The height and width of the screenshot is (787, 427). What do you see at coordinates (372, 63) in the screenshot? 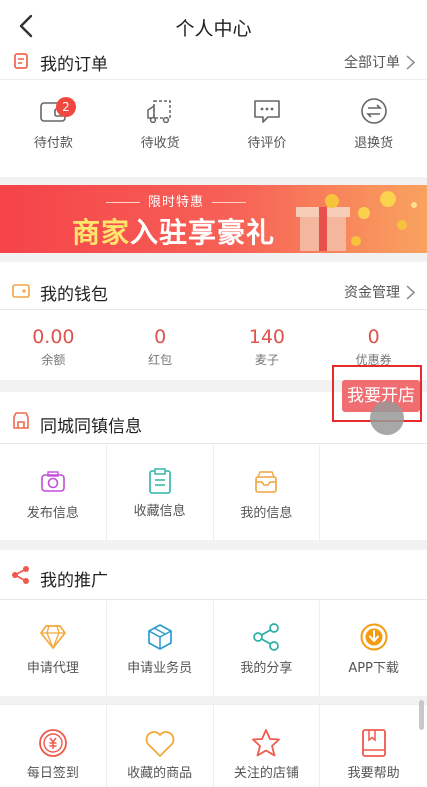
I see `all-orders-label: 全部订单` at bounding box center [372, 63].